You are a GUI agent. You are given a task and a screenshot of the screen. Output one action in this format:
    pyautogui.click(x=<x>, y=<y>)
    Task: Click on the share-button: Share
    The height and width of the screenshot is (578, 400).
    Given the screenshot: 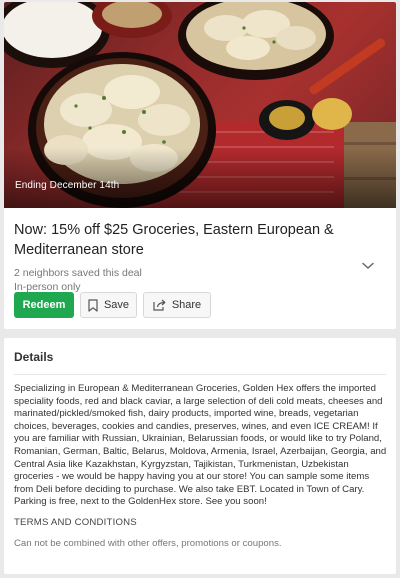 What is the action you would take?
    pyautogui.click(x=177, y=305)
    